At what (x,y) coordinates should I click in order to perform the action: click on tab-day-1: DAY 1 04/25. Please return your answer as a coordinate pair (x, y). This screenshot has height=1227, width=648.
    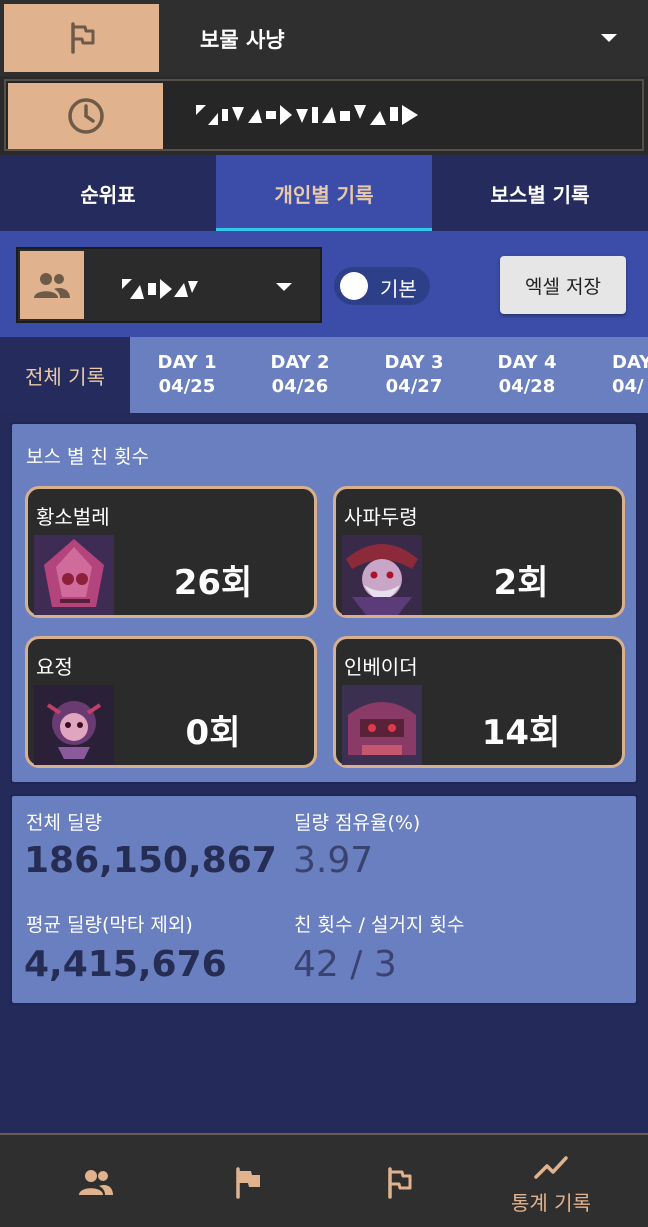
    Looking at the image, I should click on (187, 375).